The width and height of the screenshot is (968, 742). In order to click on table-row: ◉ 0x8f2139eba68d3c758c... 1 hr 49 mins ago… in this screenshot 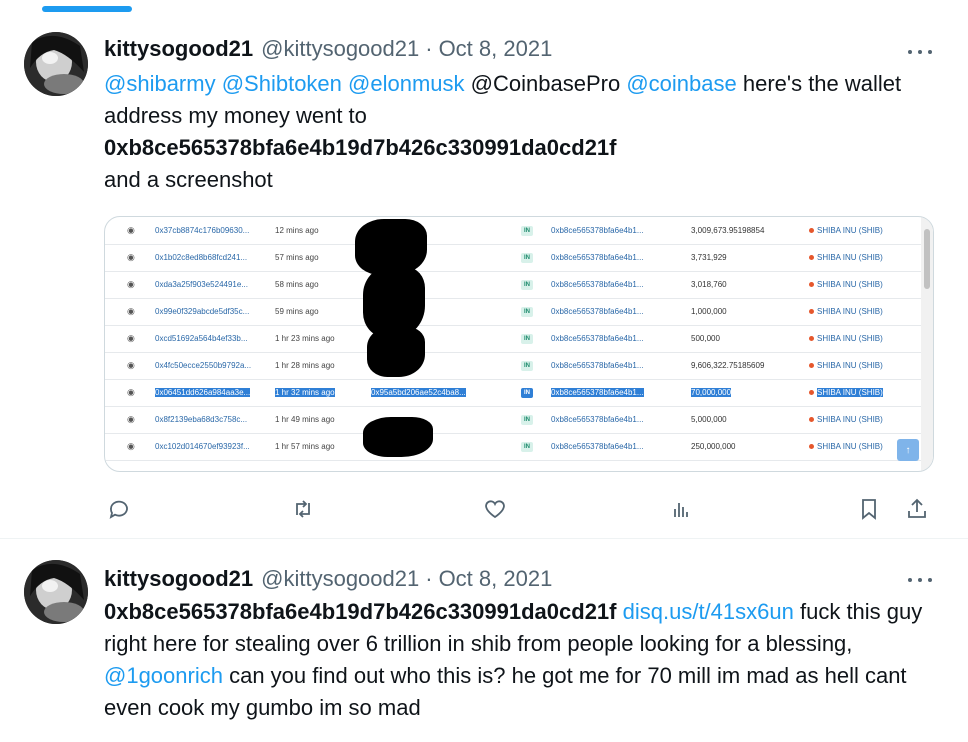, I will do `click(519, 419)`.